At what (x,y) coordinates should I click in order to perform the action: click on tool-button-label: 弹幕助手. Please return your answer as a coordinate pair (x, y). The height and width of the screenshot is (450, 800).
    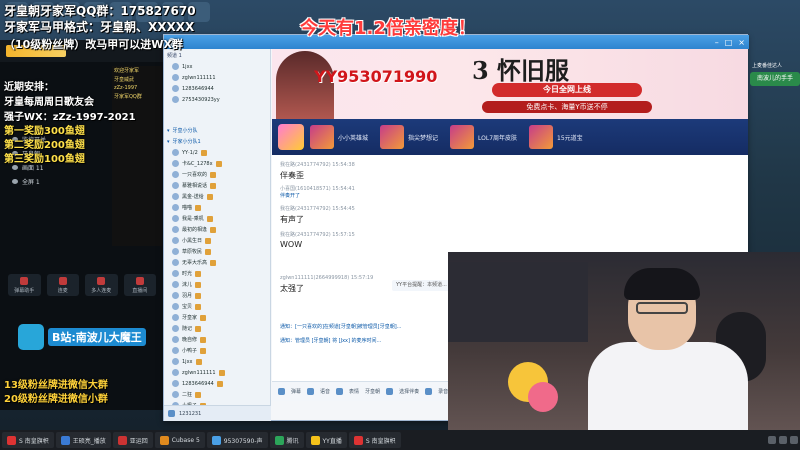
    Looking at the image, I should click on (24, 290).